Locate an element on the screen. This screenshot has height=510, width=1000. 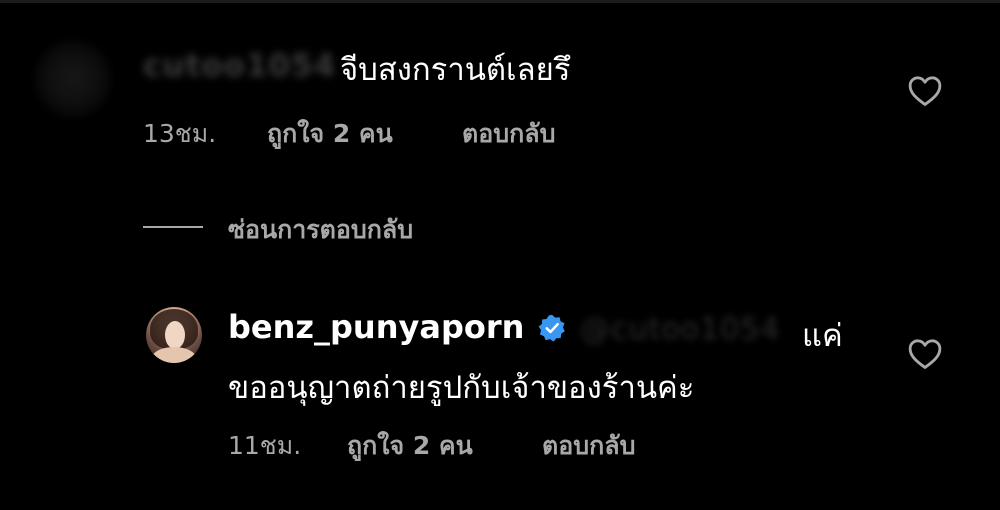
mention-blurred: @cutoo1054 is located at coordinates (680, 329).